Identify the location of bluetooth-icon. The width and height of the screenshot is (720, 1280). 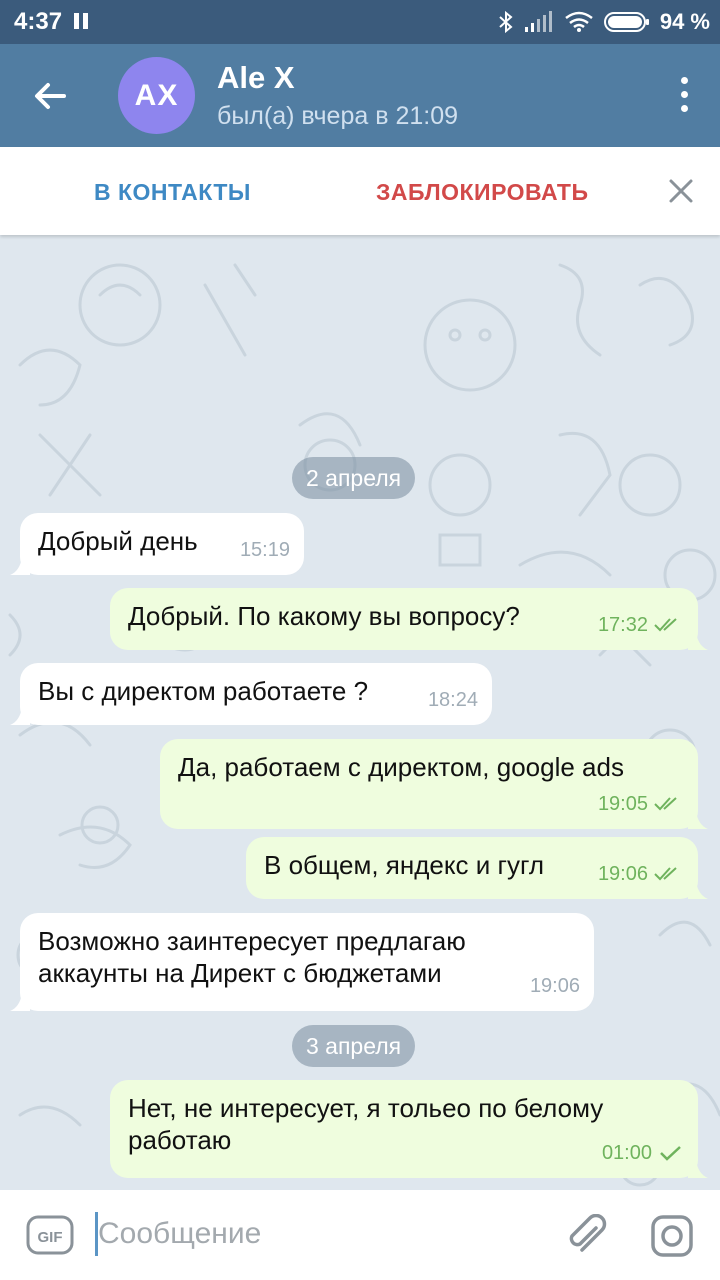
(506, 22).